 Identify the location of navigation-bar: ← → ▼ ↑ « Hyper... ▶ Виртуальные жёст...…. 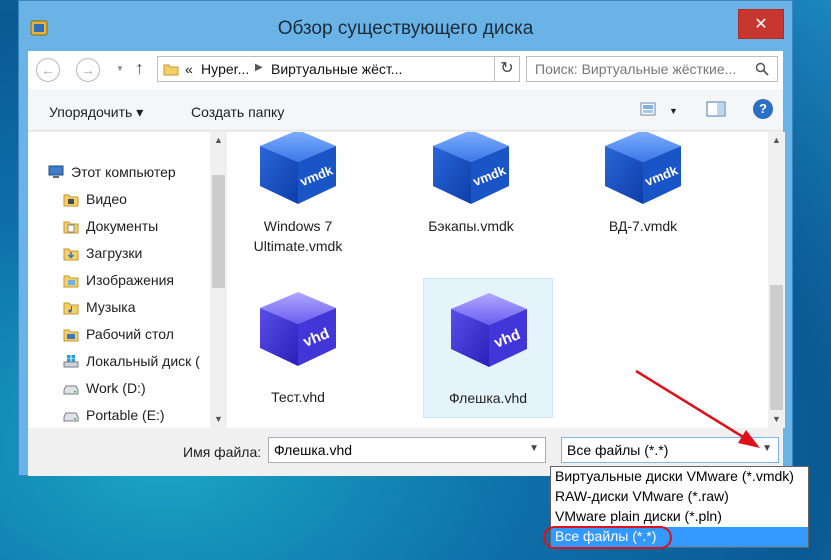
(405, 70).